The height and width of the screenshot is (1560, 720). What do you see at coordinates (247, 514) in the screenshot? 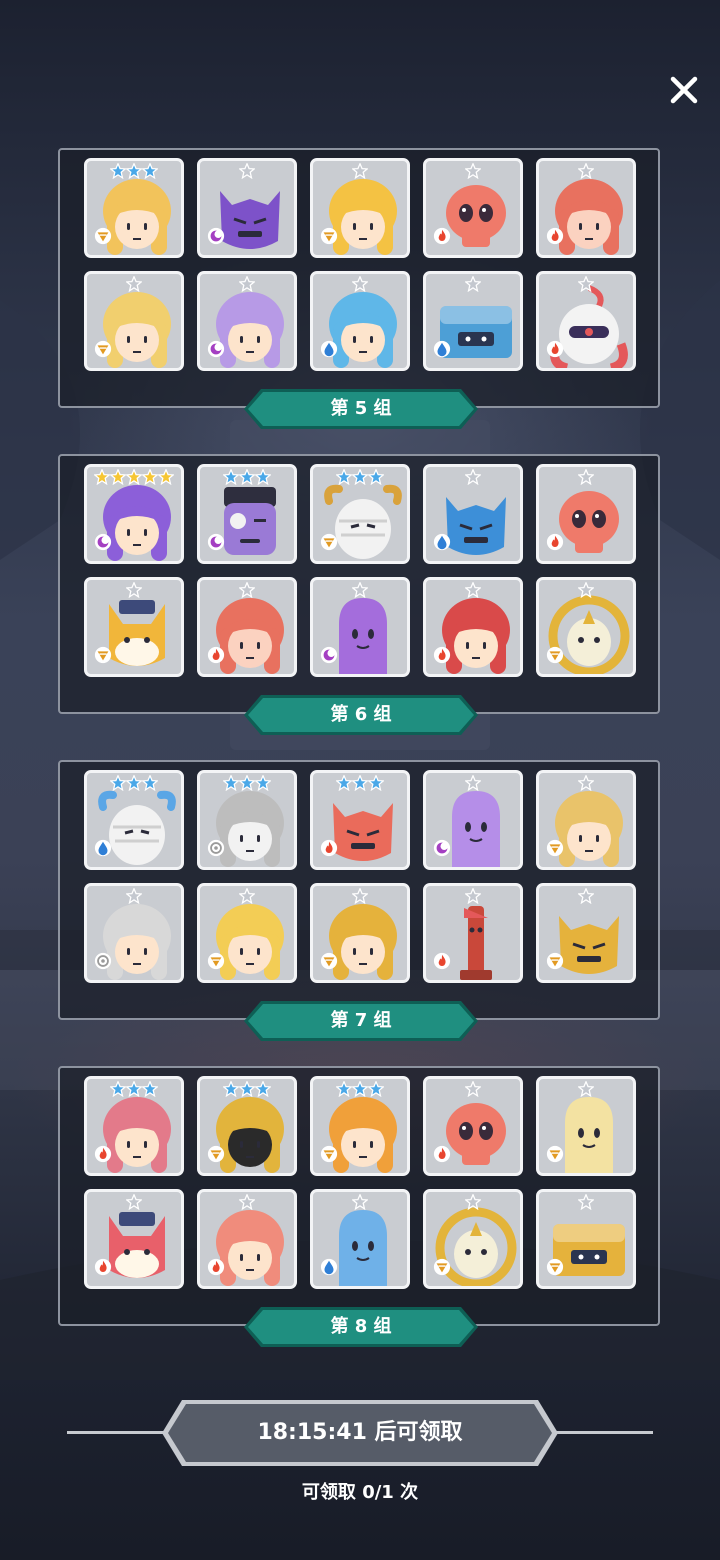
I see `hero-card-purple-zombie` at bounding box center [247, 514].